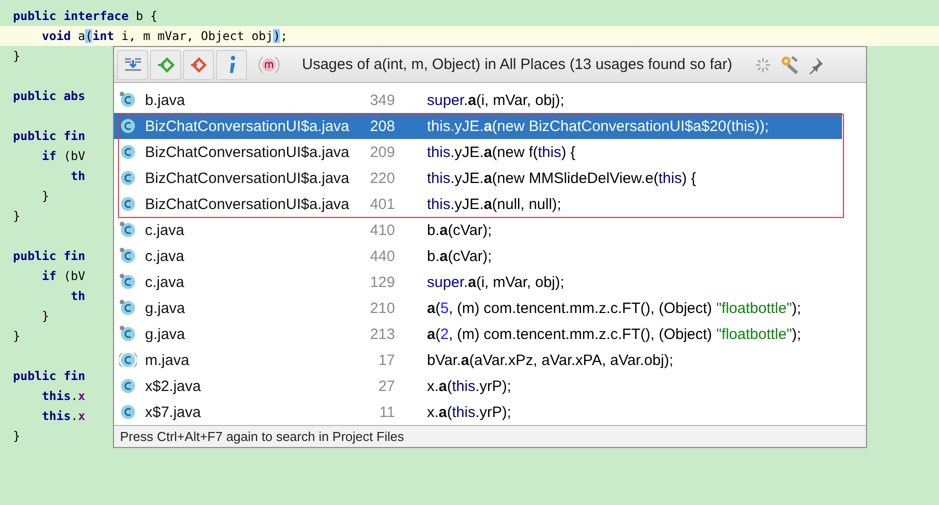 The width and height of the screenshot is (939, 505). I want to click on usage-row: c.java 440 b.a(cVar);, so click(478, 256).